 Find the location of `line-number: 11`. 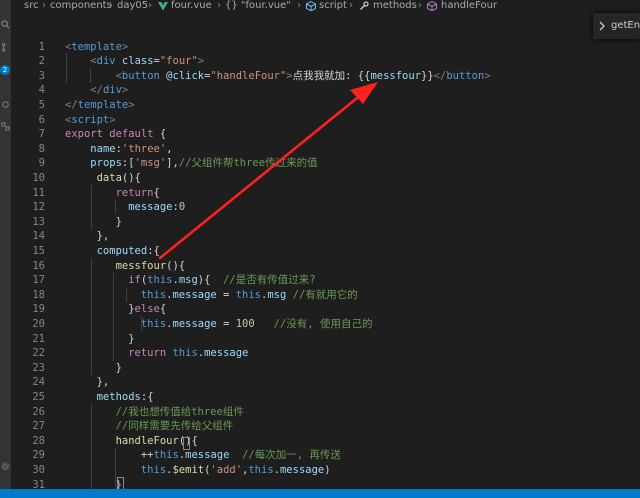

line-number: 11 is located at coordinates (38, 192).